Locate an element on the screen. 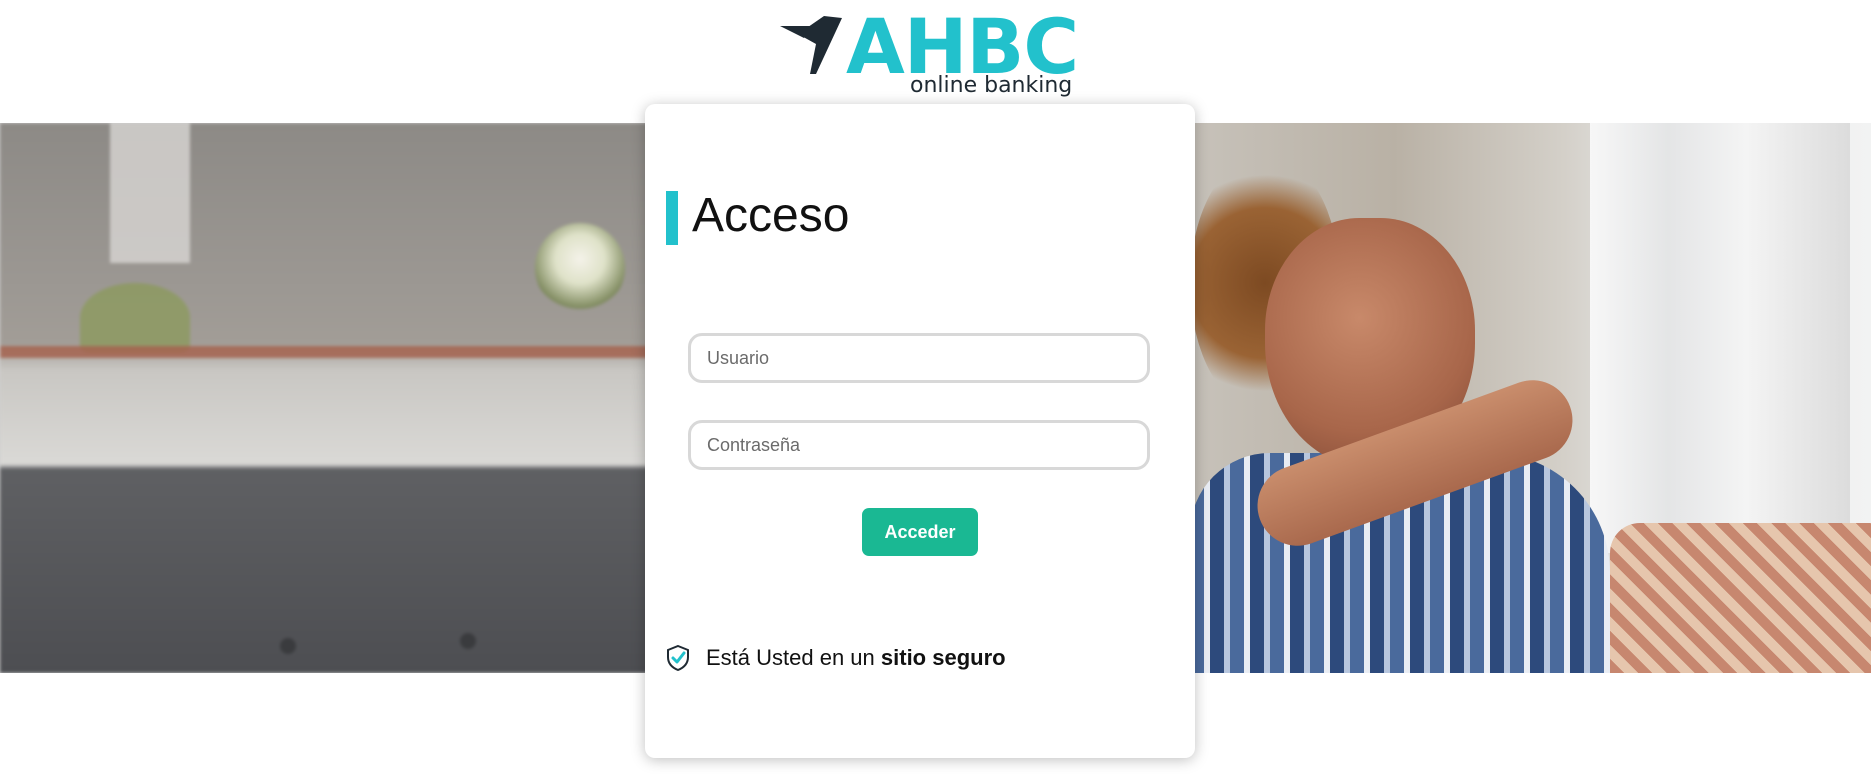 This screenshot has height=774, width=1871. password-input is located at coordinates (919, 445).